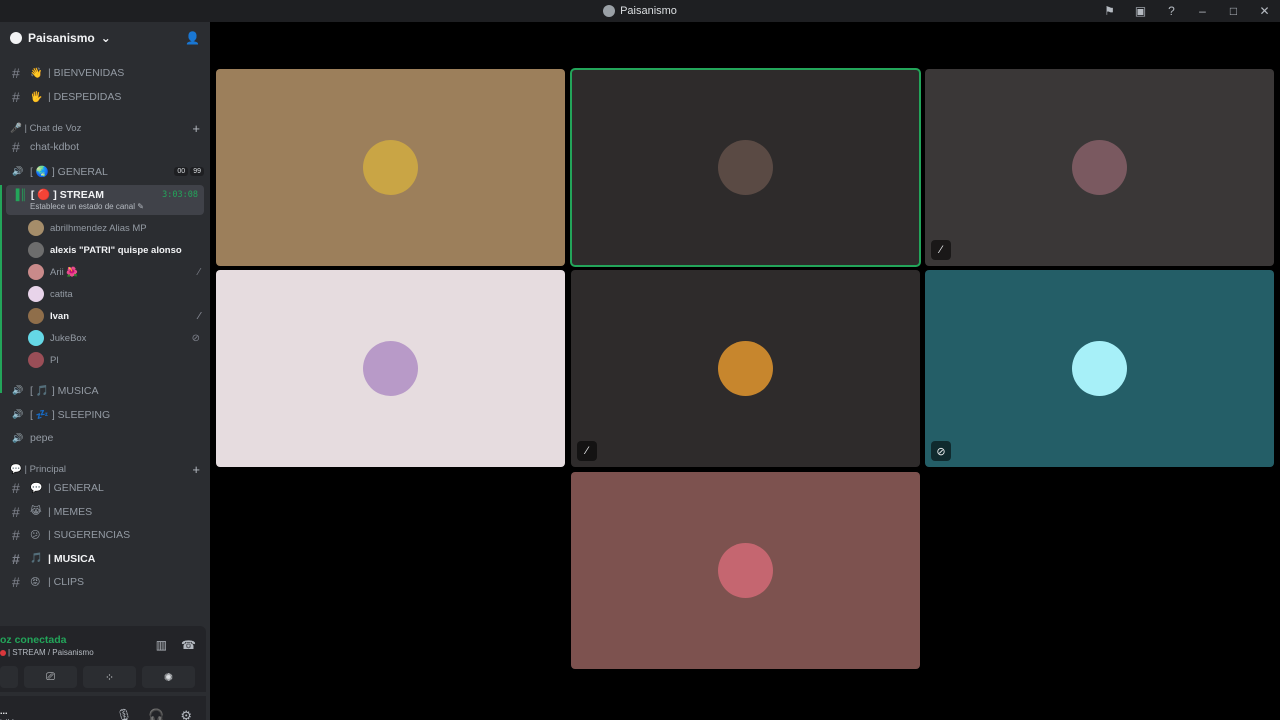 The width and height of the screenshot is (1280, 720). I want to click on channel-item: # 😹 | MEMES, so click(105, 512).